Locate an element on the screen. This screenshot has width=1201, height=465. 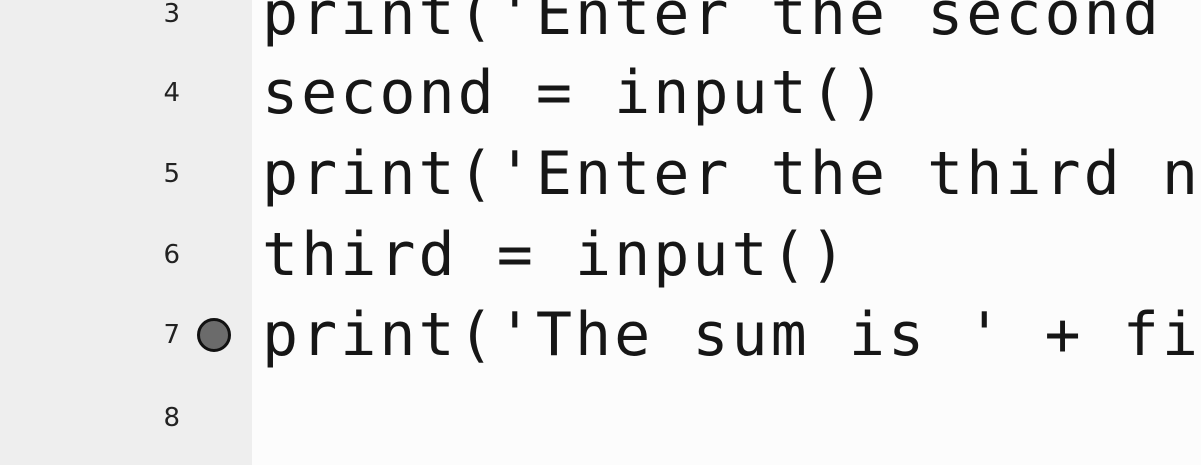
code-text: second = input() is located at coordinates (575, 93).